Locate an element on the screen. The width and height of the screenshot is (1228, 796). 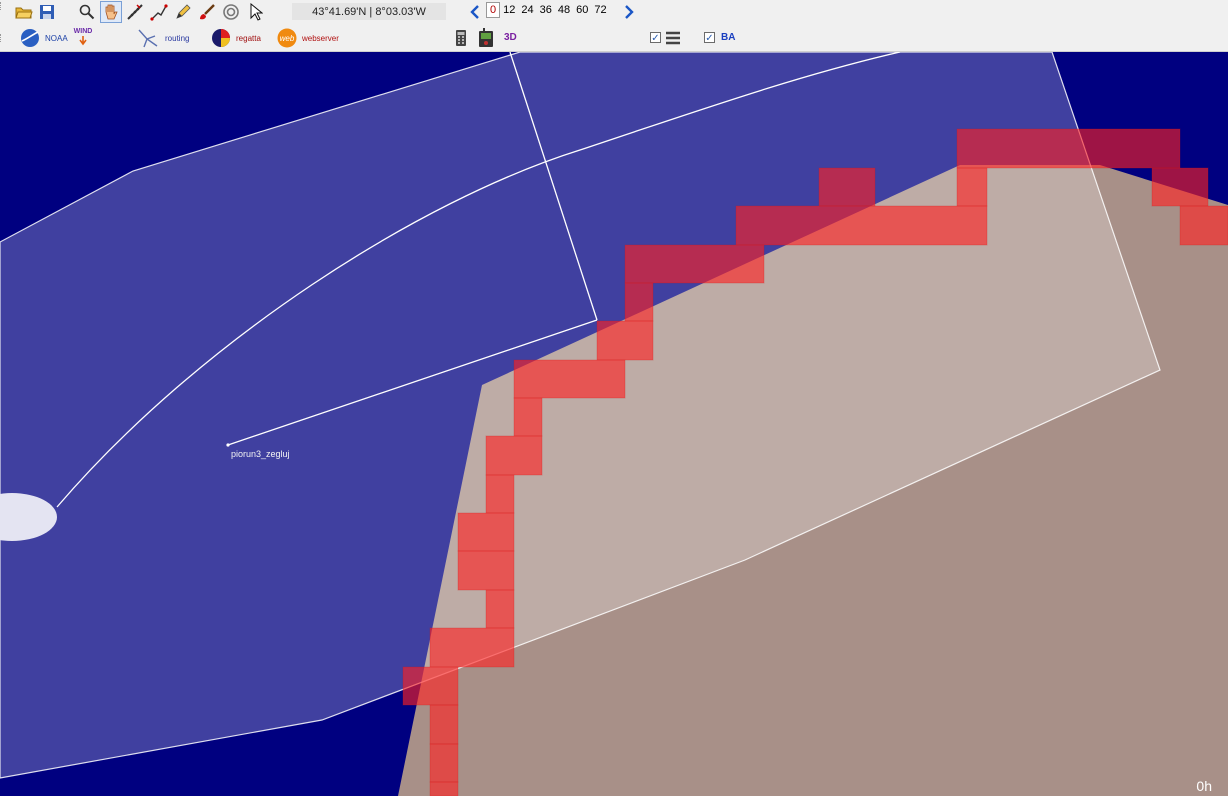
hour-option: 60 is located at coordinates (582, 10).